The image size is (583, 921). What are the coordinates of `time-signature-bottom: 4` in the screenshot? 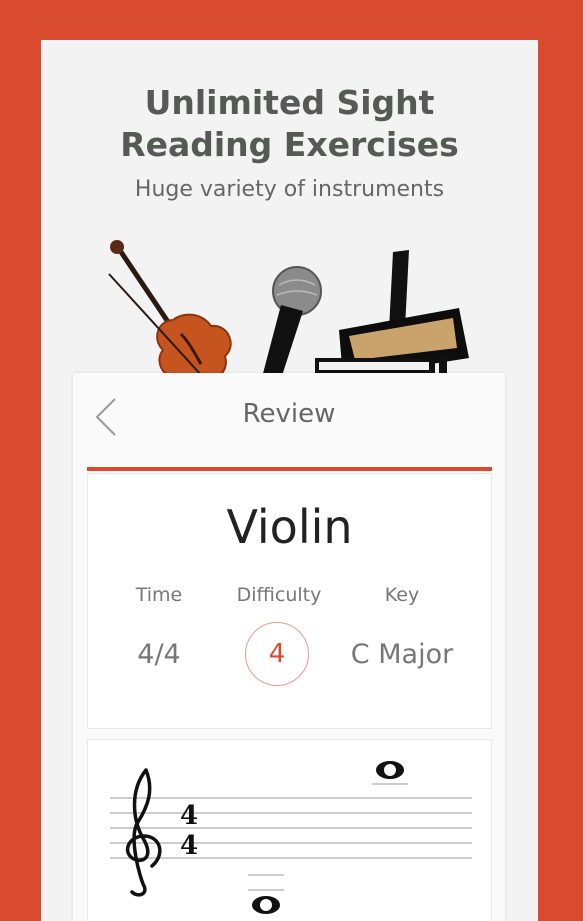 It's located at (189, 846).